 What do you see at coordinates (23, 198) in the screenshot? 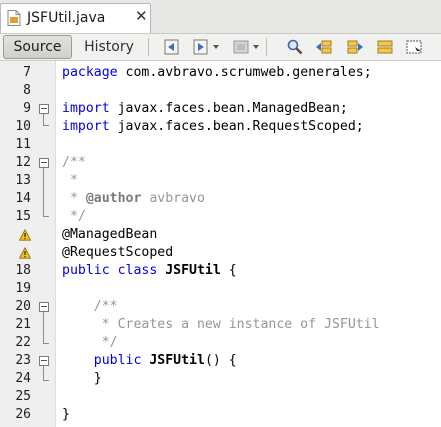
I see `line-number: 14` at bounding box center [23, 198].